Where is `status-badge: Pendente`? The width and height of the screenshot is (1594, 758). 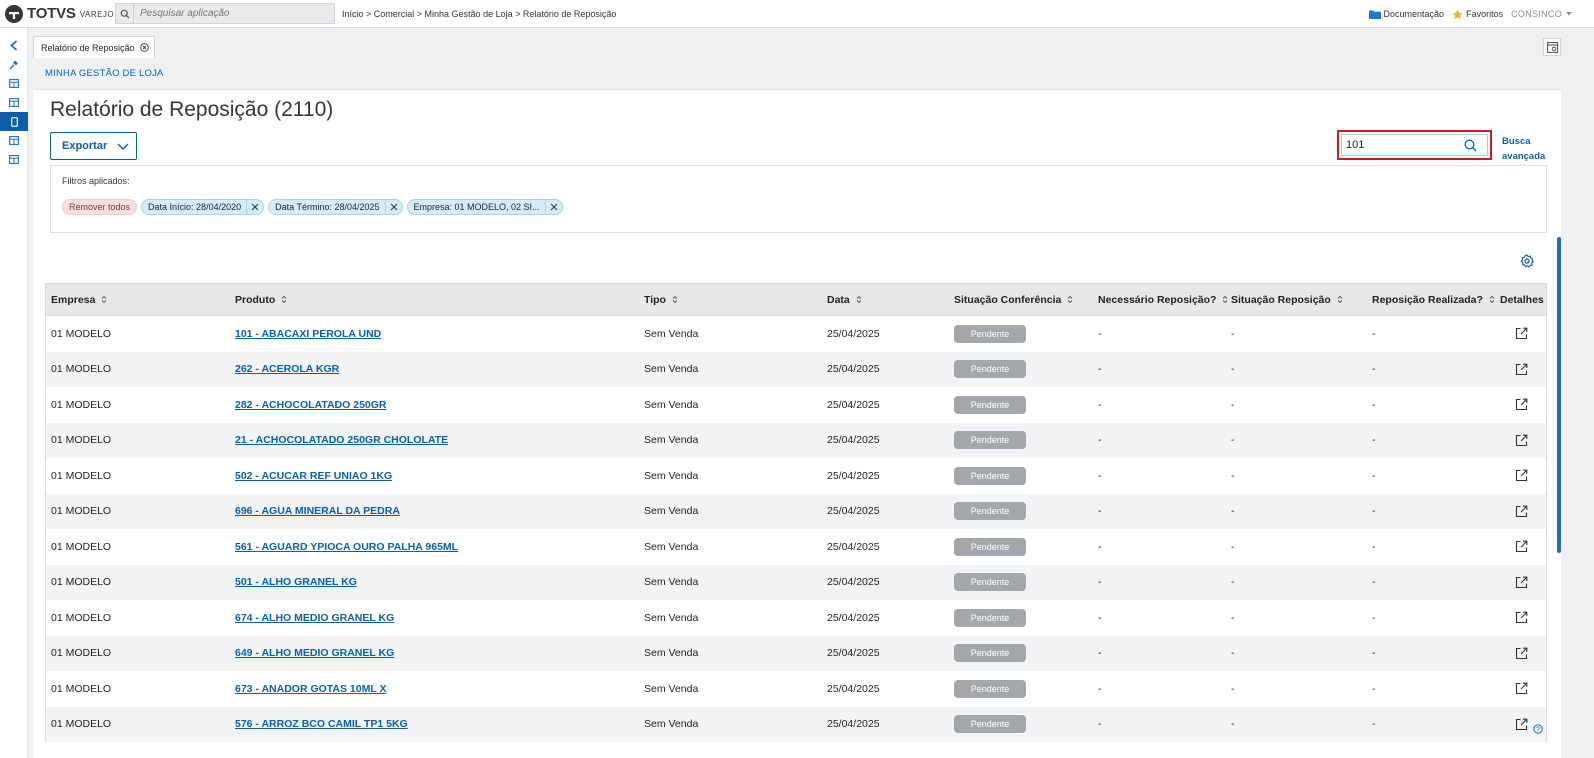
status-badge: Pendente is located at coordinates (990, 546).